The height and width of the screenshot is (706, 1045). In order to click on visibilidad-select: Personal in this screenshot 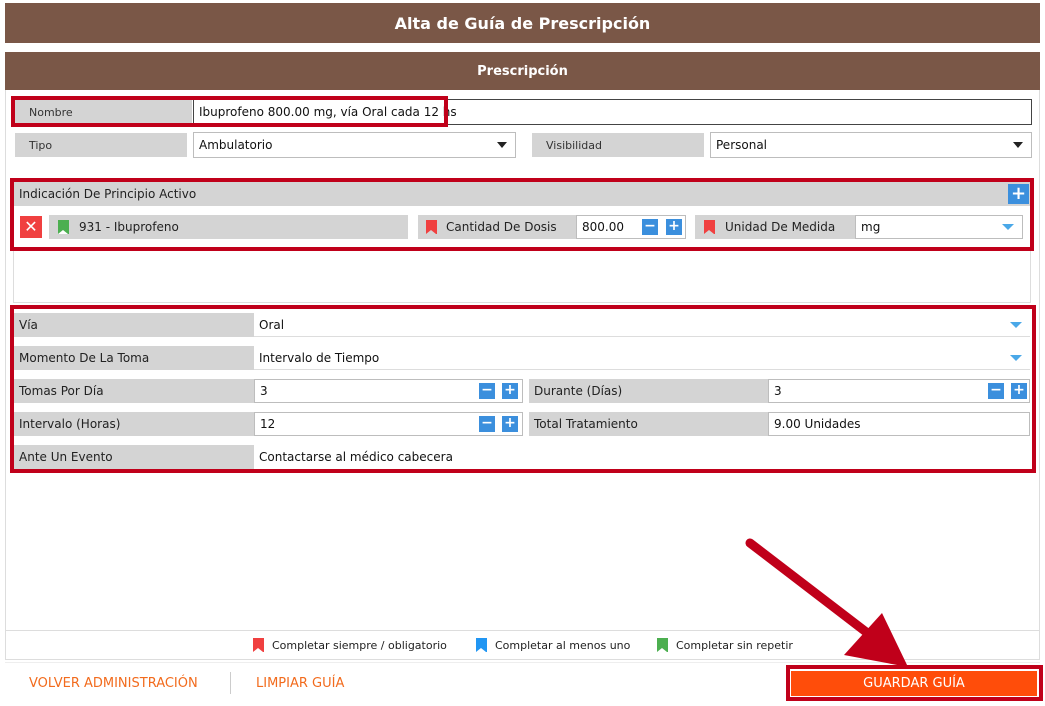, I will do `click(871, 145)`.